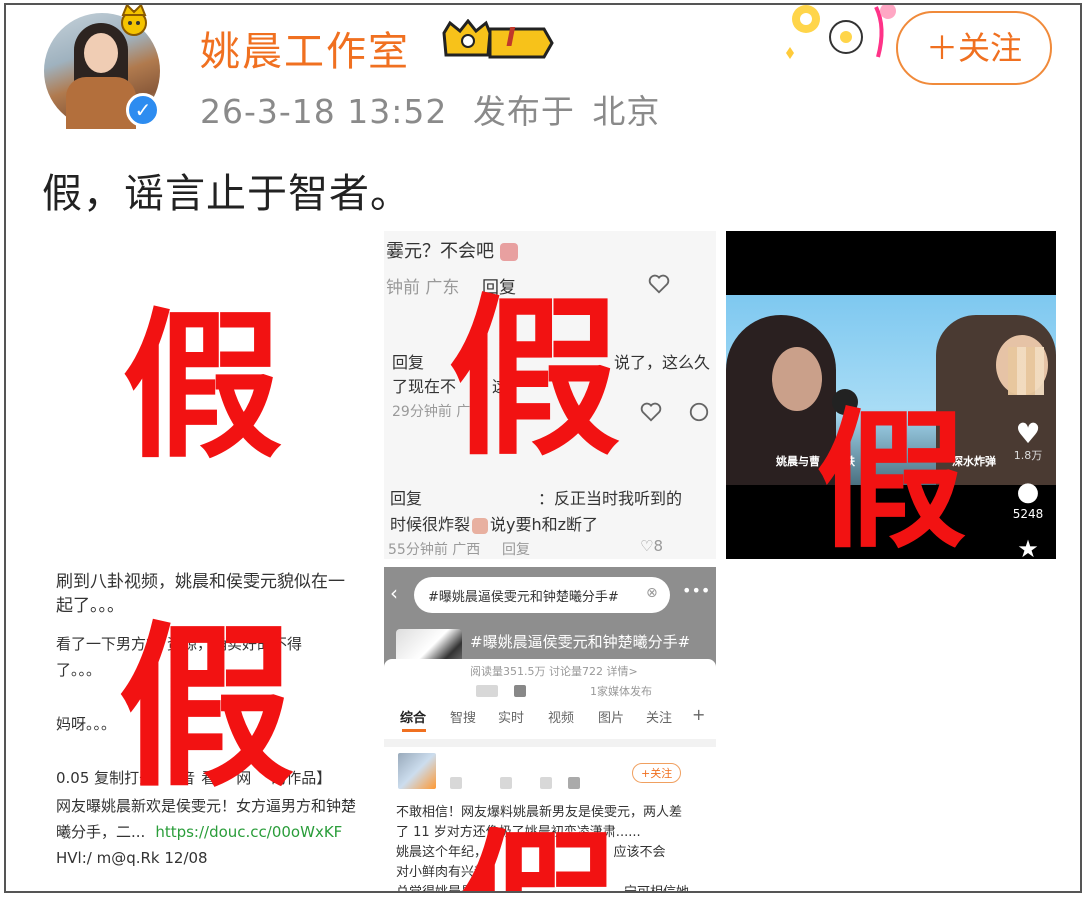 The height and width of the screenshot is (898, 1088). What do you see at coordinates (1028, 514) in the screenshot?
I see `comment-count: 5248` at bounding box center [1028, 514].